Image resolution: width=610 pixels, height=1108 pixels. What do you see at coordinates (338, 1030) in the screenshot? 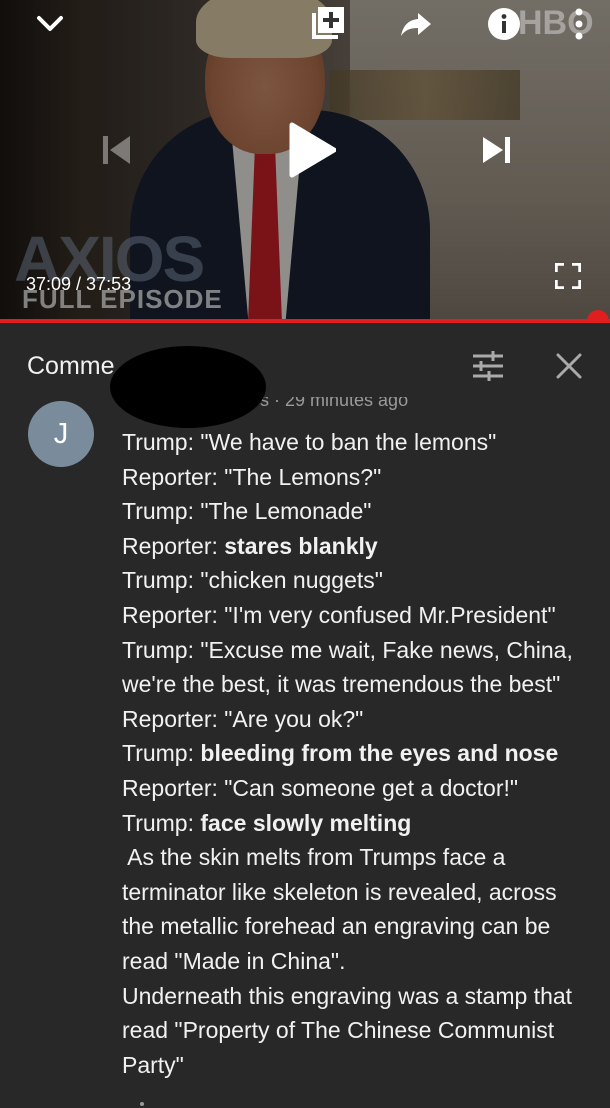
I see `comment-line-text: read "Property of The Chinese Communist` at bounding box center [338, 1030].